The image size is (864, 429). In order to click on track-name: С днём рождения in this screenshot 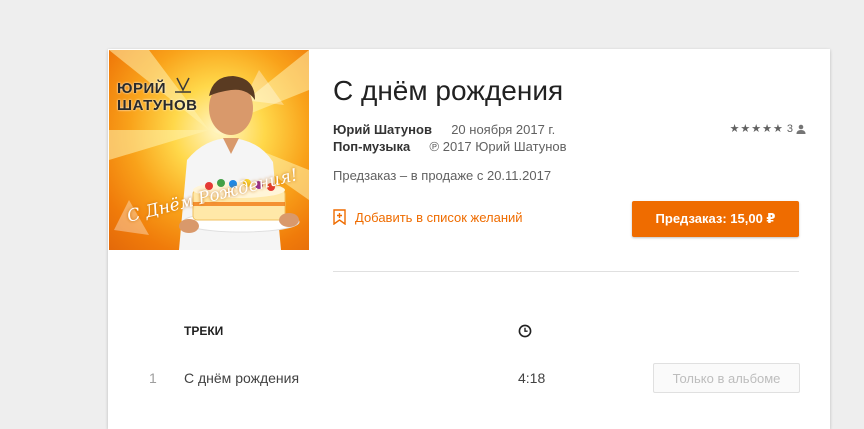, I will do `click(242, 378)`.